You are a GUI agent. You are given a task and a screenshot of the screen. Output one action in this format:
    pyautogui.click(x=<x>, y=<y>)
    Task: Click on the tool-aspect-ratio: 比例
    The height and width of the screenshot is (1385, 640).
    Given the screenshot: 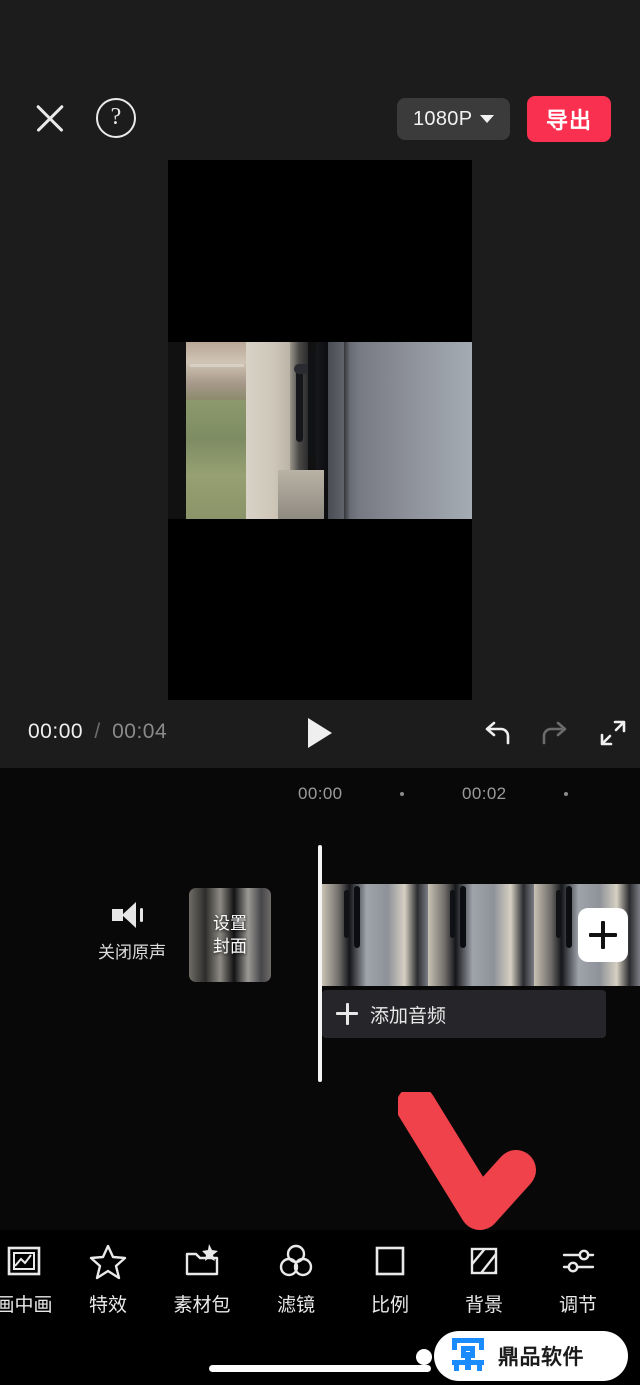 What is the action you would take?
    pyautogui.click(x=390, y=1277)
    